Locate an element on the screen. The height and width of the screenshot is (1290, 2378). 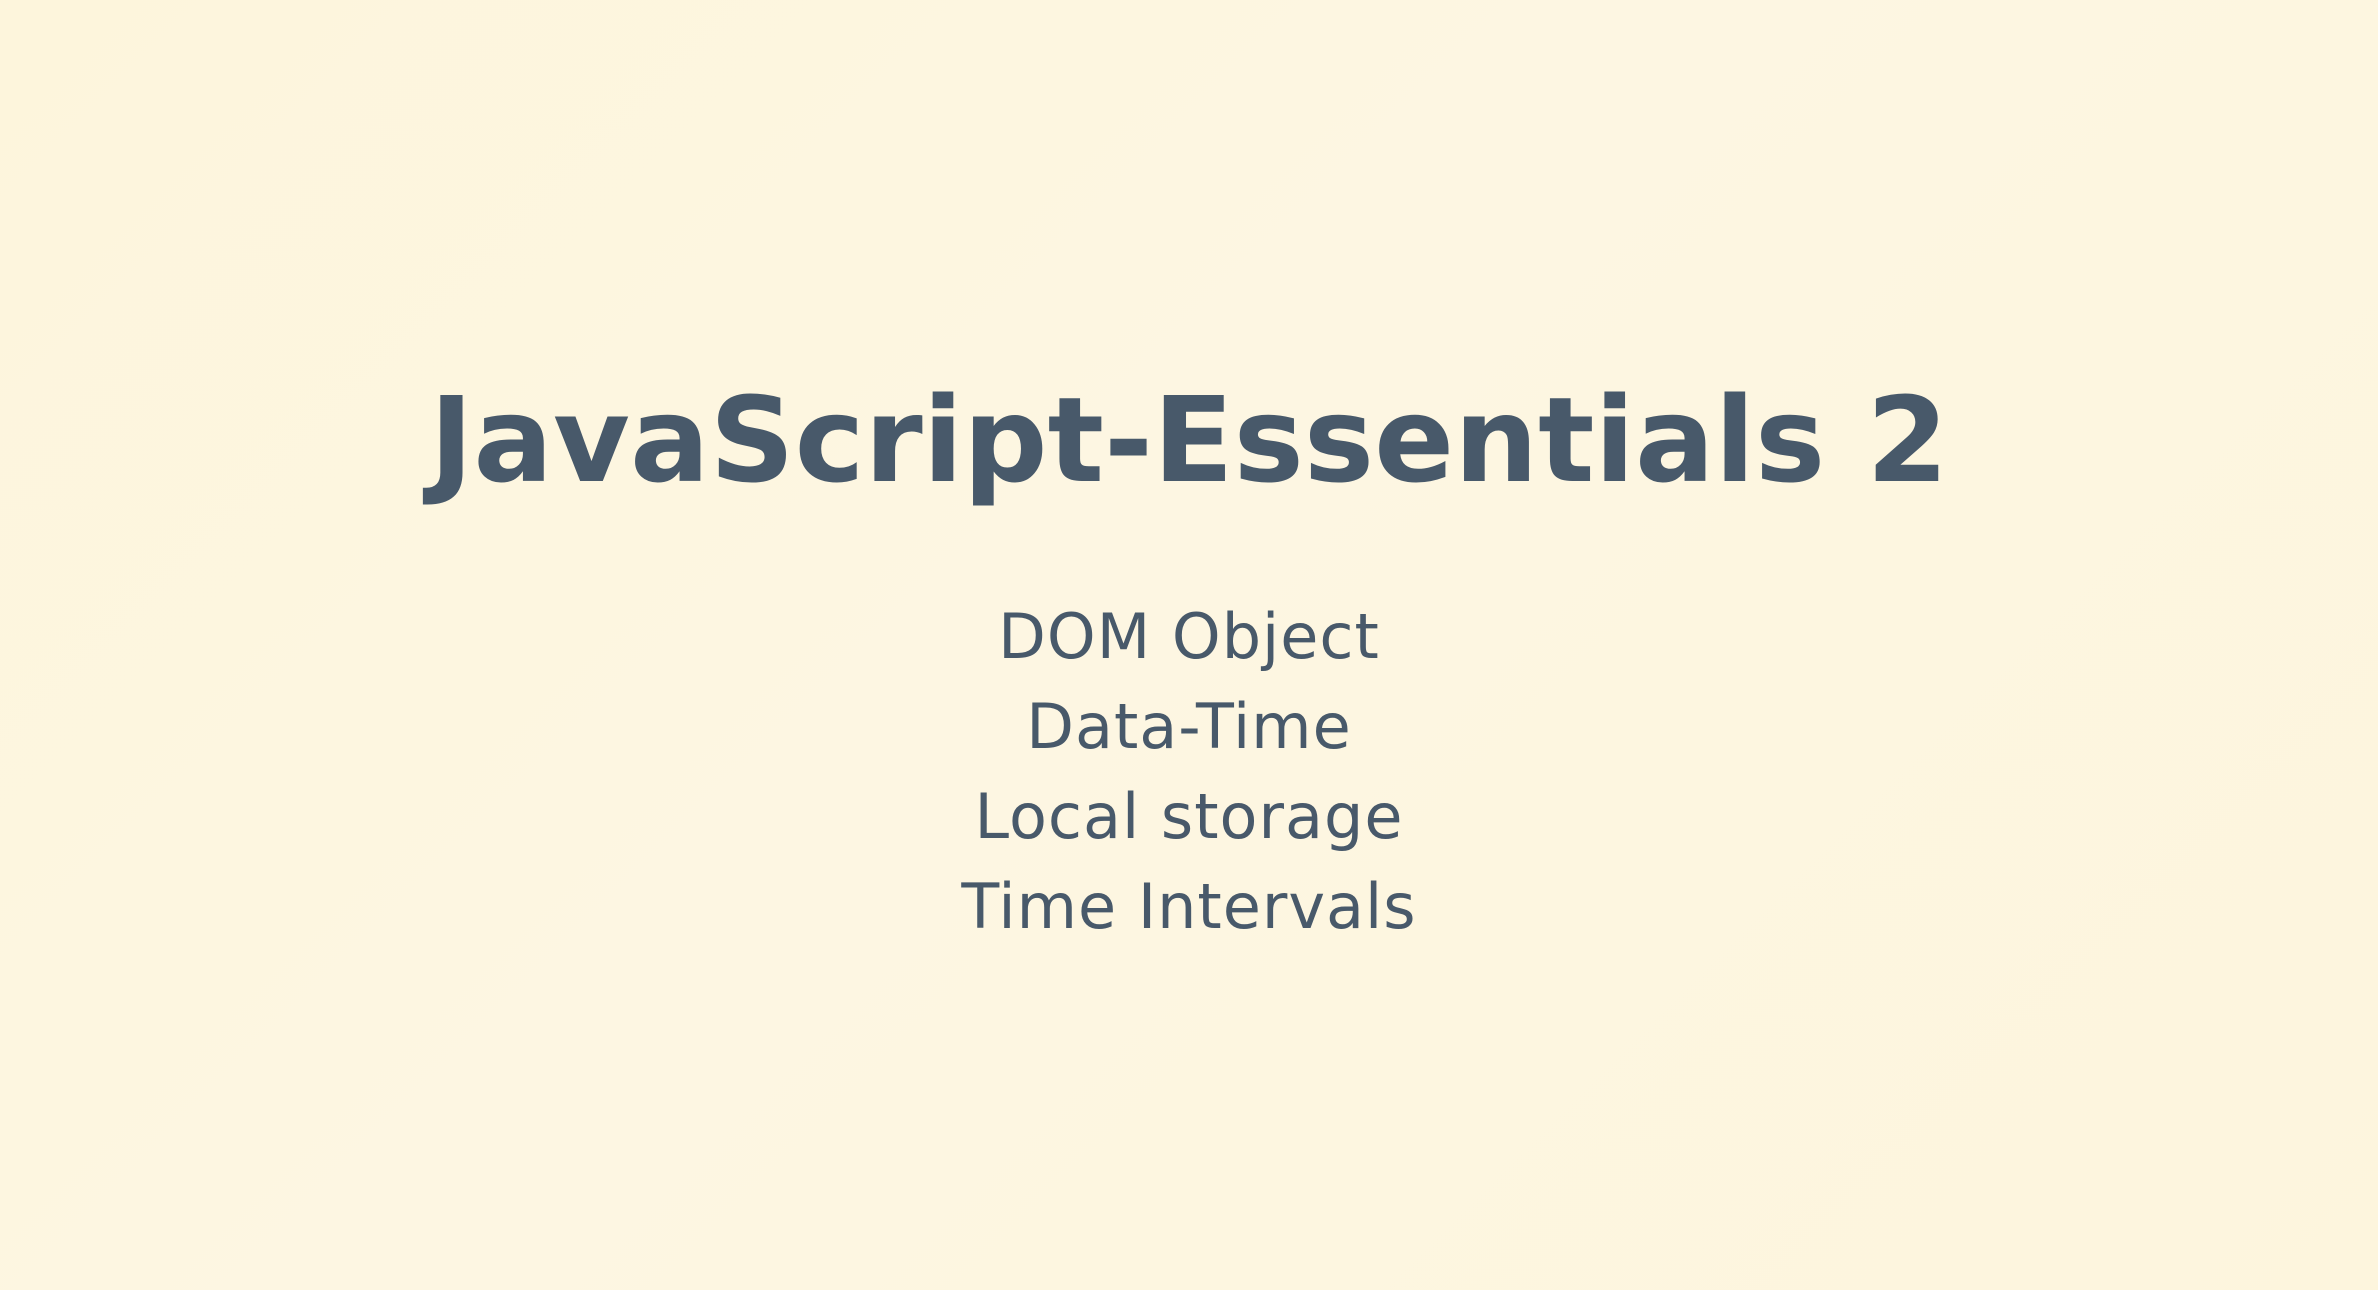
topic-item: Local storage is located at coordinates (1189, 816).